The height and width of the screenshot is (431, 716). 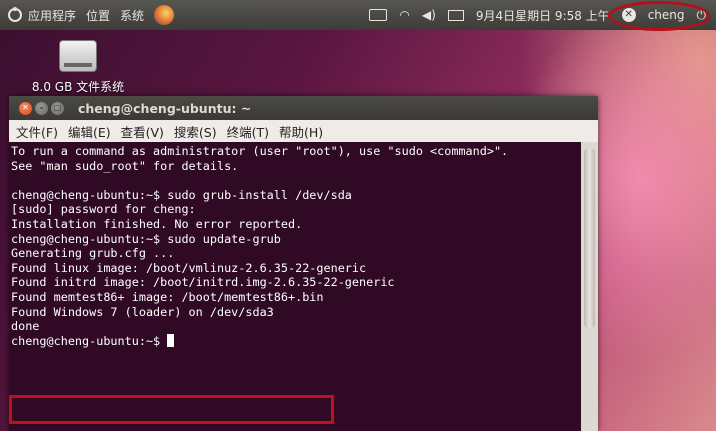 I want to click on terminal-cursor, so click(x=171, y=340).